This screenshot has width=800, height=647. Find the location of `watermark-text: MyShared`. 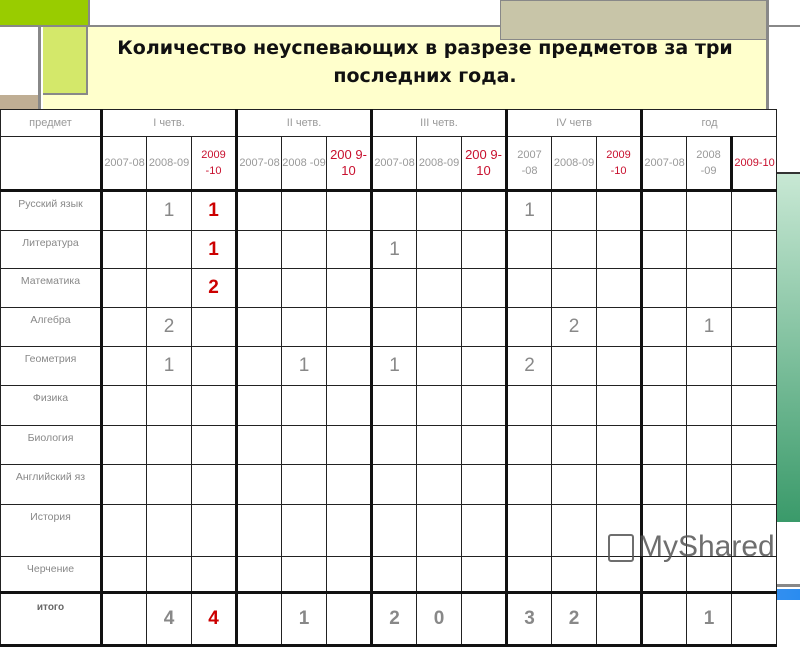

watermark-text: MyShared is located at coordinates (706, 546).